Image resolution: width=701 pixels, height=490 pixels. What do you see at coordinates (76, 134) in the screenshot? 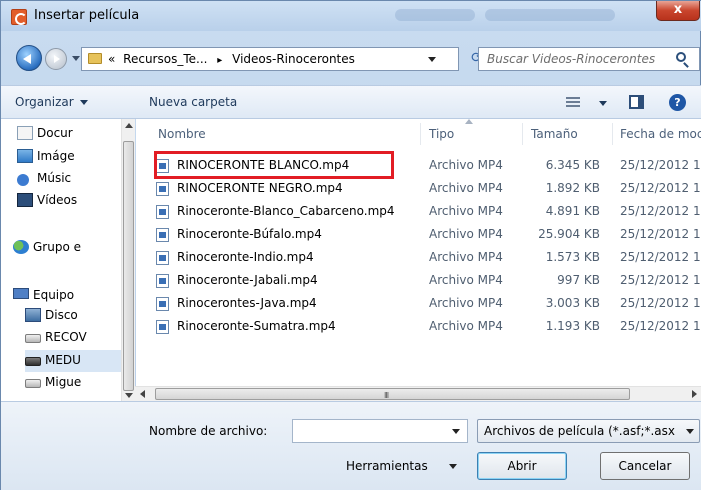
I see `nav-item-documents: Docur` at bounding box center [76, 134].